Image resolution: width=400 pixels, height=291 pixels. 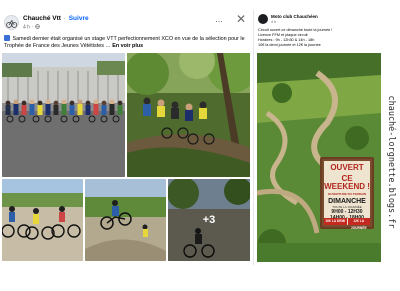 I want to click on flag-icon, so click(x=7, y=38).